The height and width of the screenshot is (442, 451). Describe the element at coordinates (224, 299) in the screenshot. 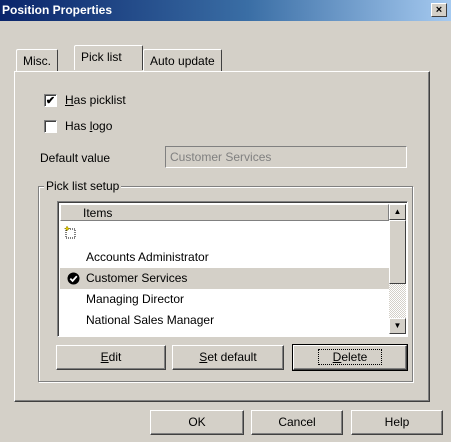

I see `list-item: Managing Director` at that location.